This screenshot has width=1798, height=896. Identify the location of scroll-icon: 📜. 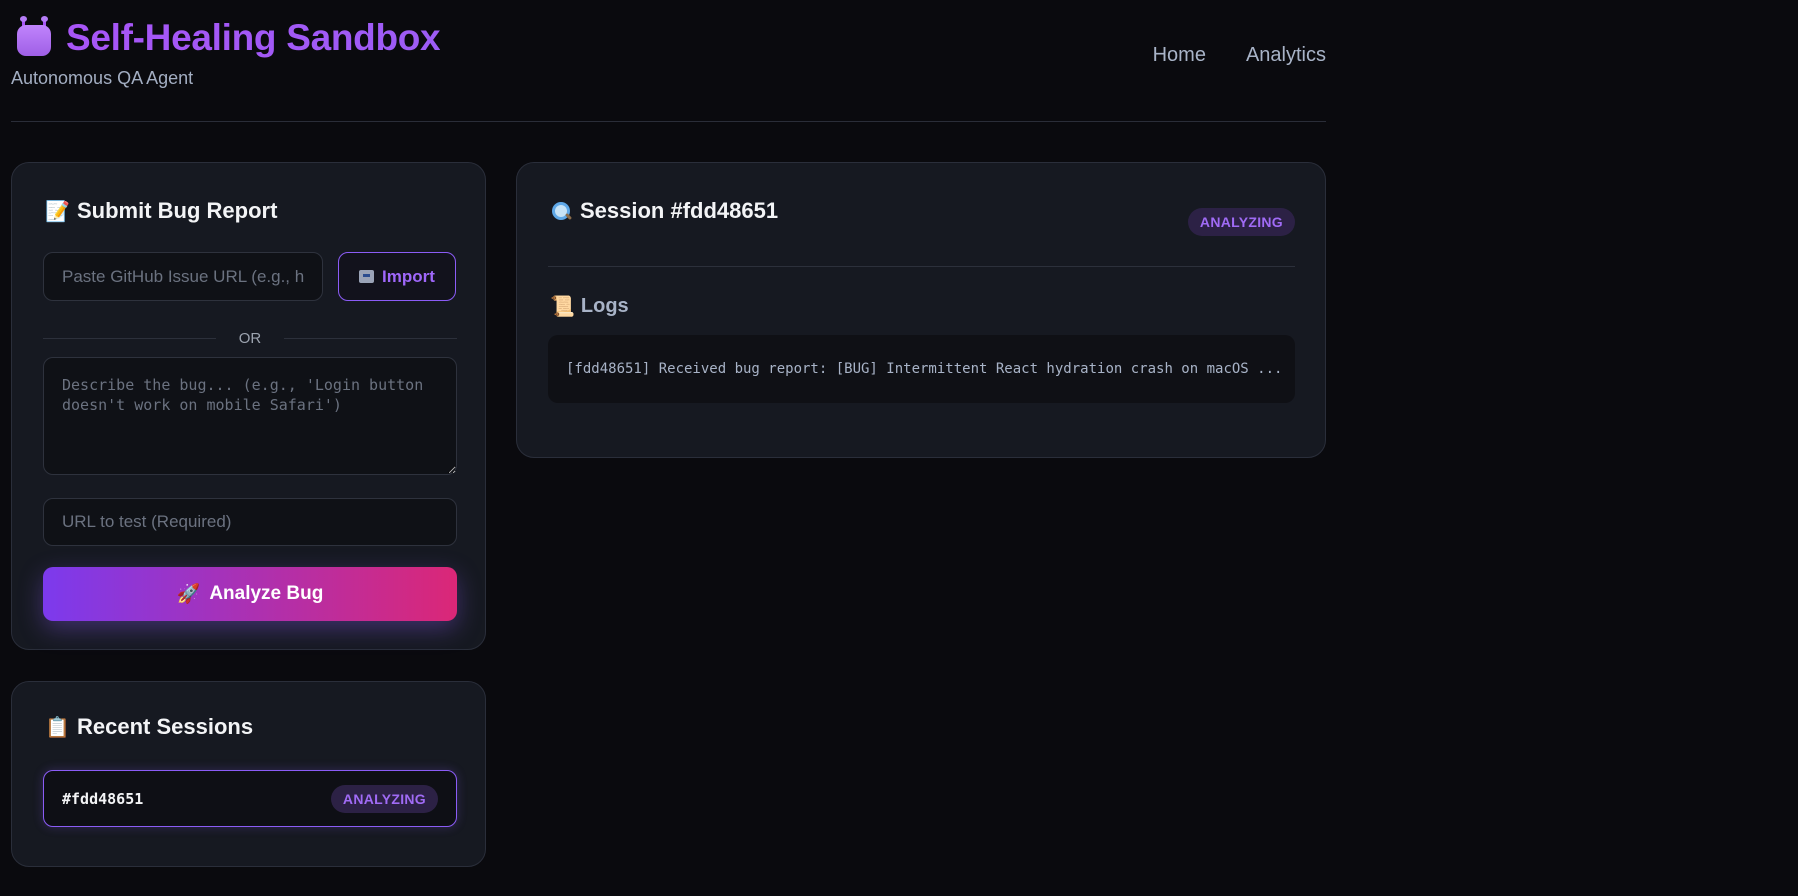
(562, 307).